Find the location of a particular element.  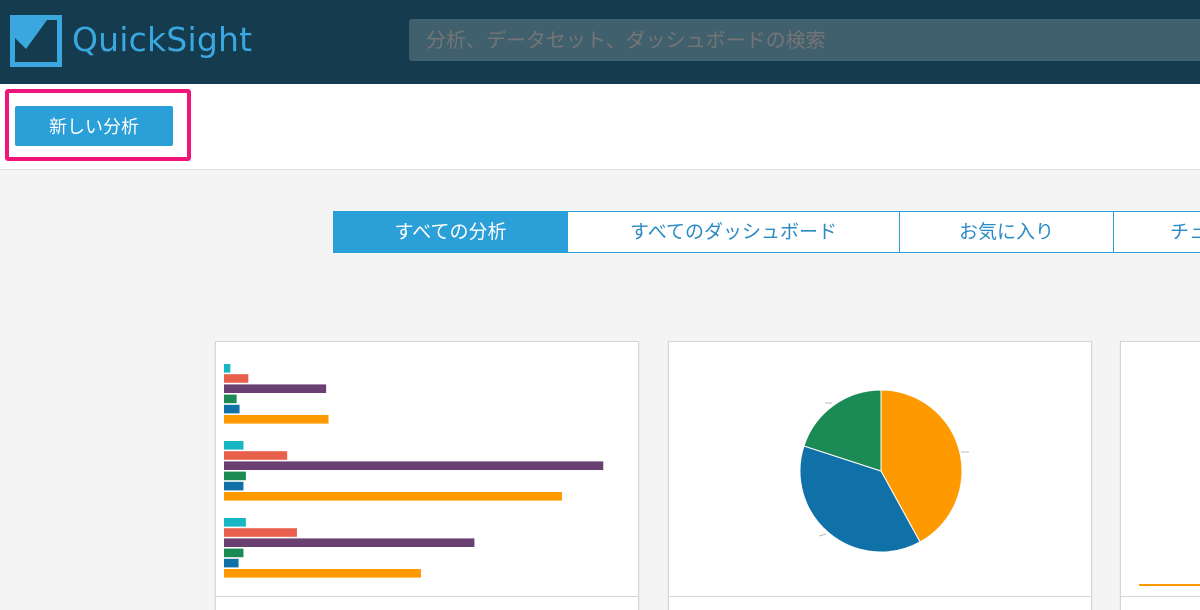

quicksight-logo-icon is located at coordinates (36, 41).